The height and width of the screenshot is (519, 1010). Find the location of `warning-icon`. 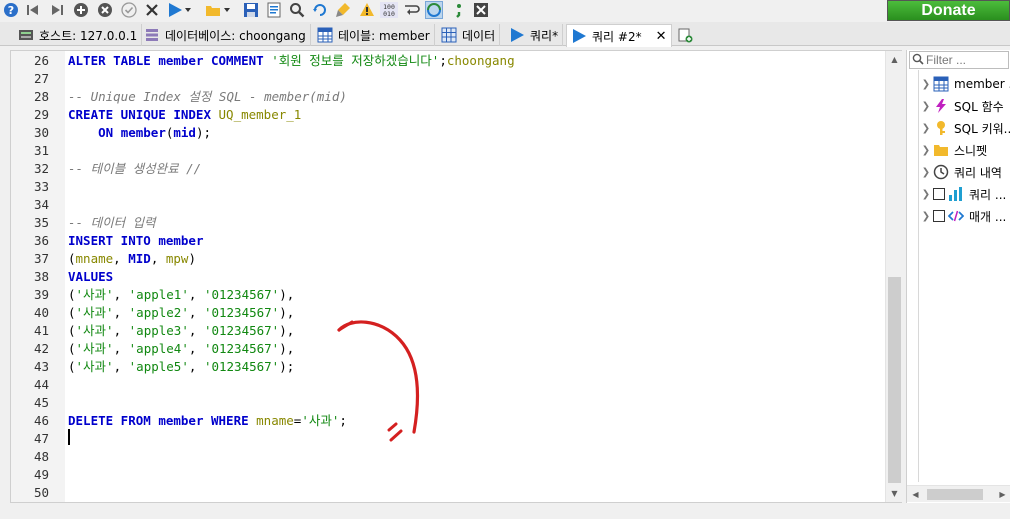

warning-icon is located at coordinates (367, 10).